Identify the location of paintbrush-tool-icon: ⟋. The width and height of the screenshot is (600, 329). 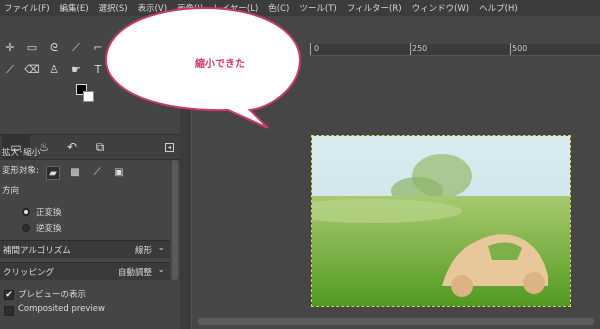
(10, 70).